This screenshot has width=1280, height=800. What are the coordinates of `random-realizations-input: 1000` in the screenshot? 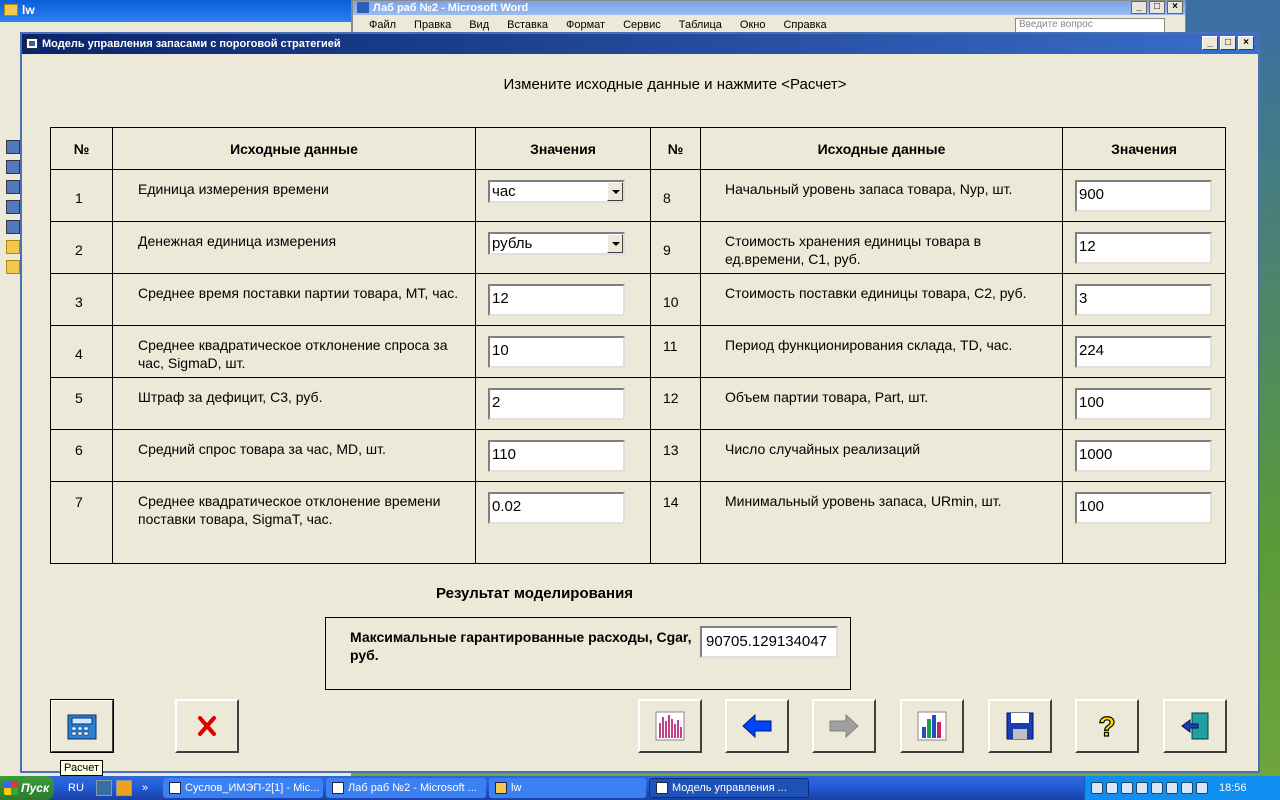 It's located at (1143, 456).